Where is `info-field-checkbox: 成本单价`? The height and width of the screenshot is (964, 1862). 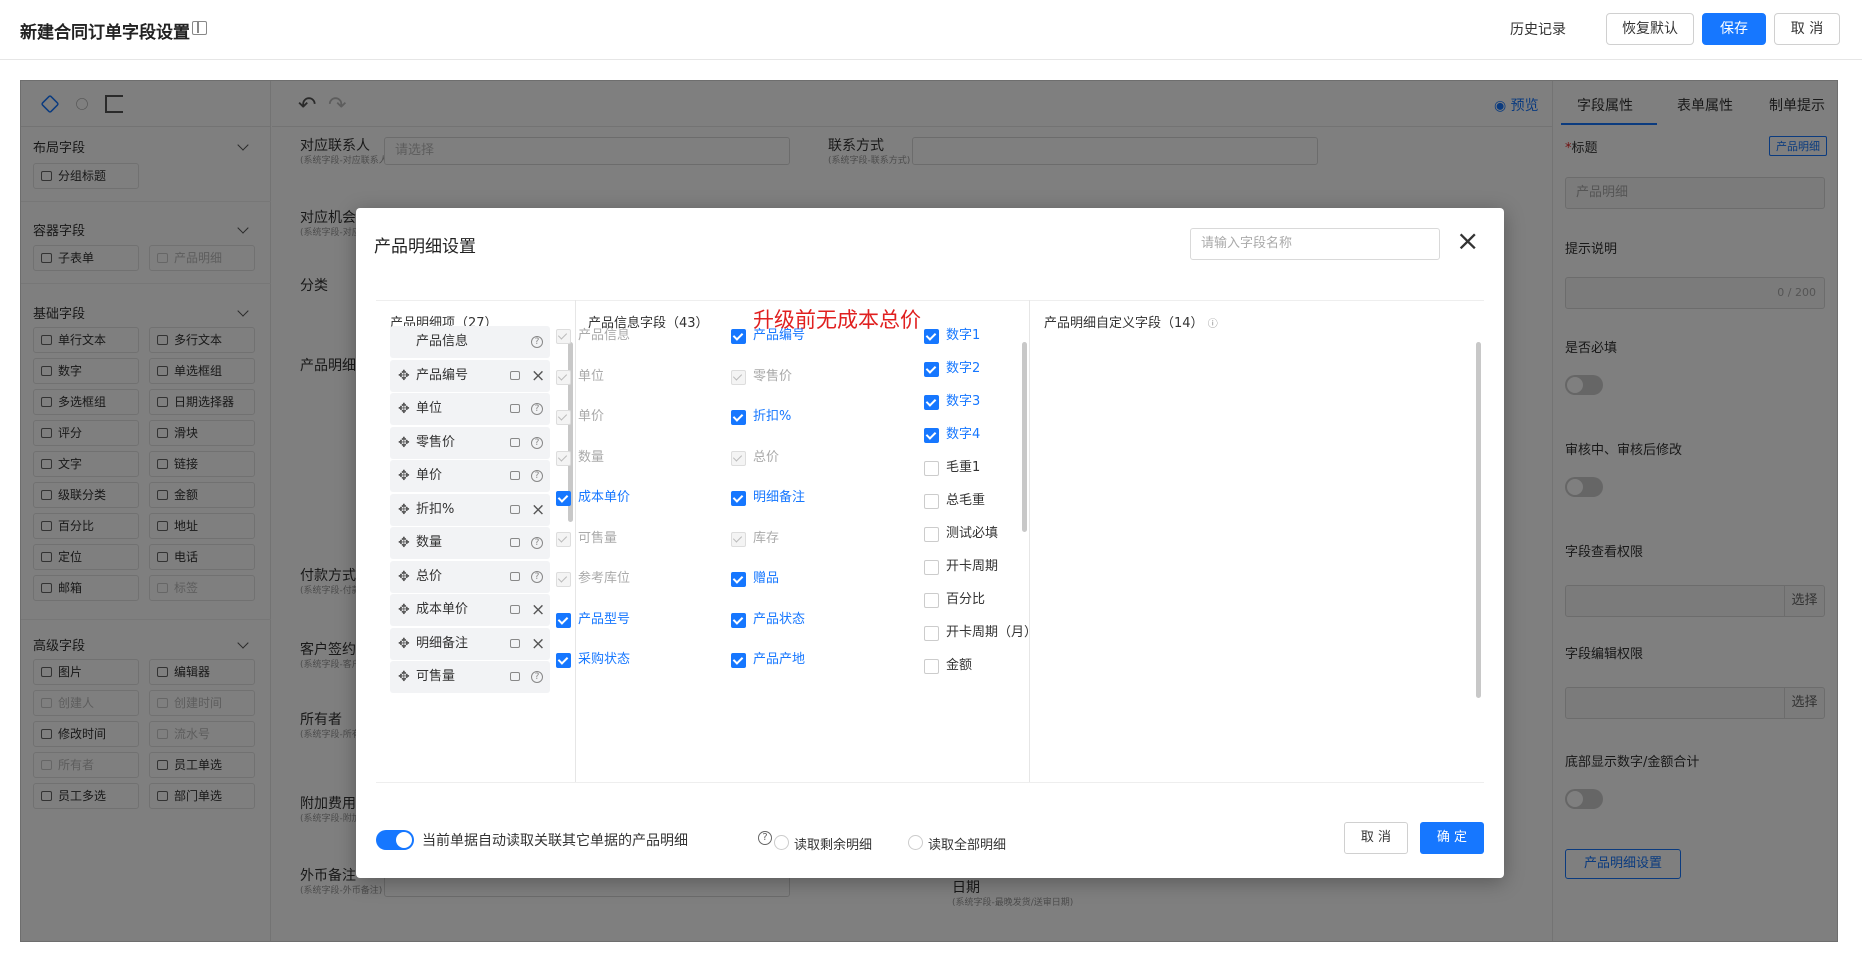 info-field-checkbox: 成本单价 is located at coordinates (593, 498).